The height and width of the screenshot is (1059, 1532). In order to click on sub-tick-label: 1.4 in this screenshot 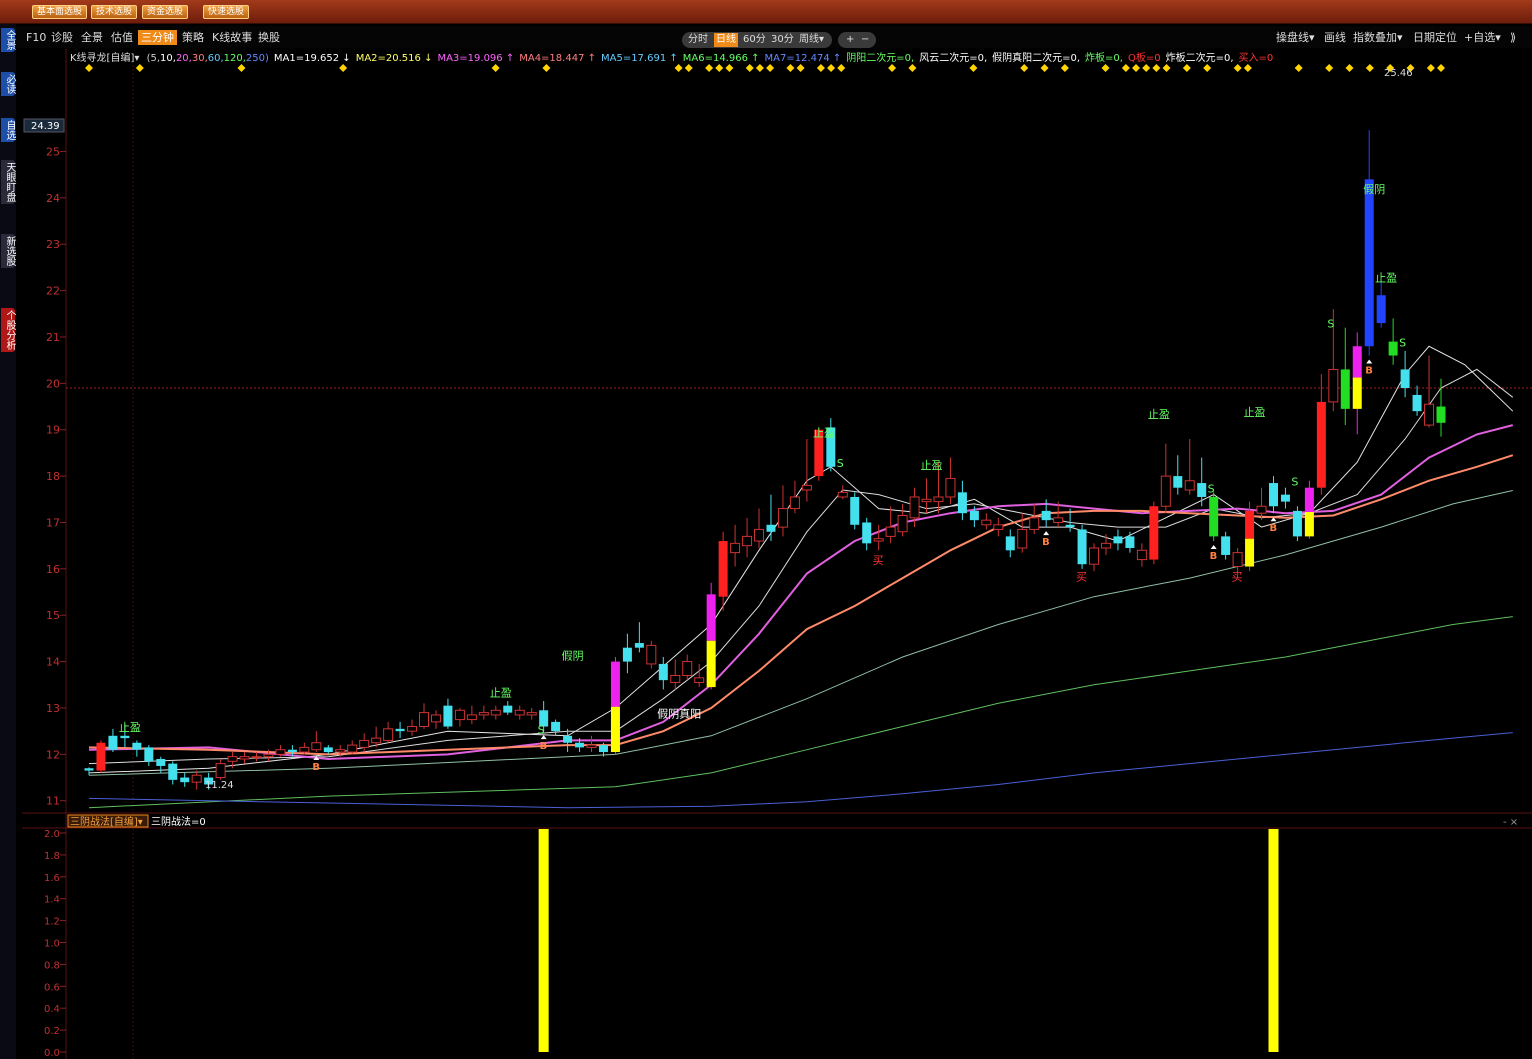, I will do `click(52, 900)`.